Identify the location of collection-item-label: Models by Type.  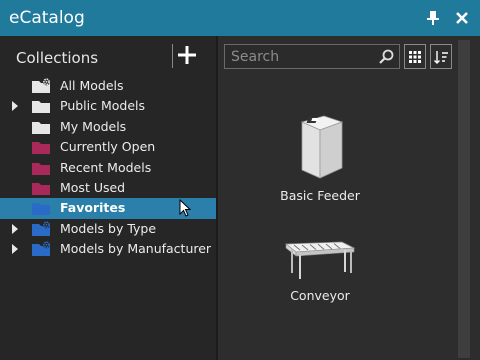
(108, 228).